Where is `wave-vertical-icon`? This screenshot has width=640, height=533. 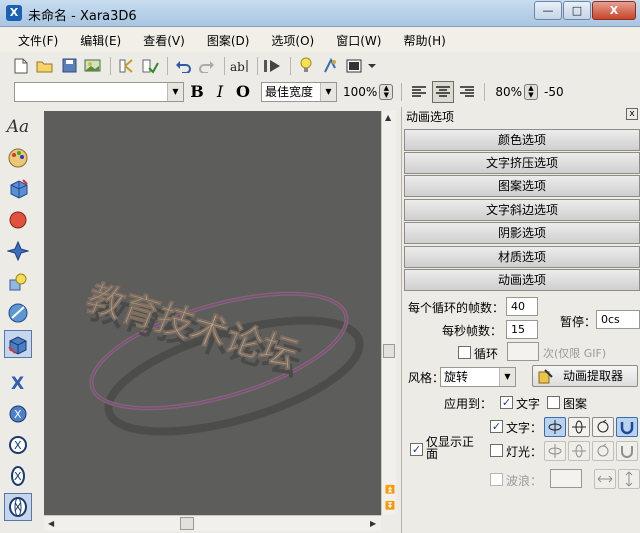 wave-vertical-icon is located at coordinates (629, 479).